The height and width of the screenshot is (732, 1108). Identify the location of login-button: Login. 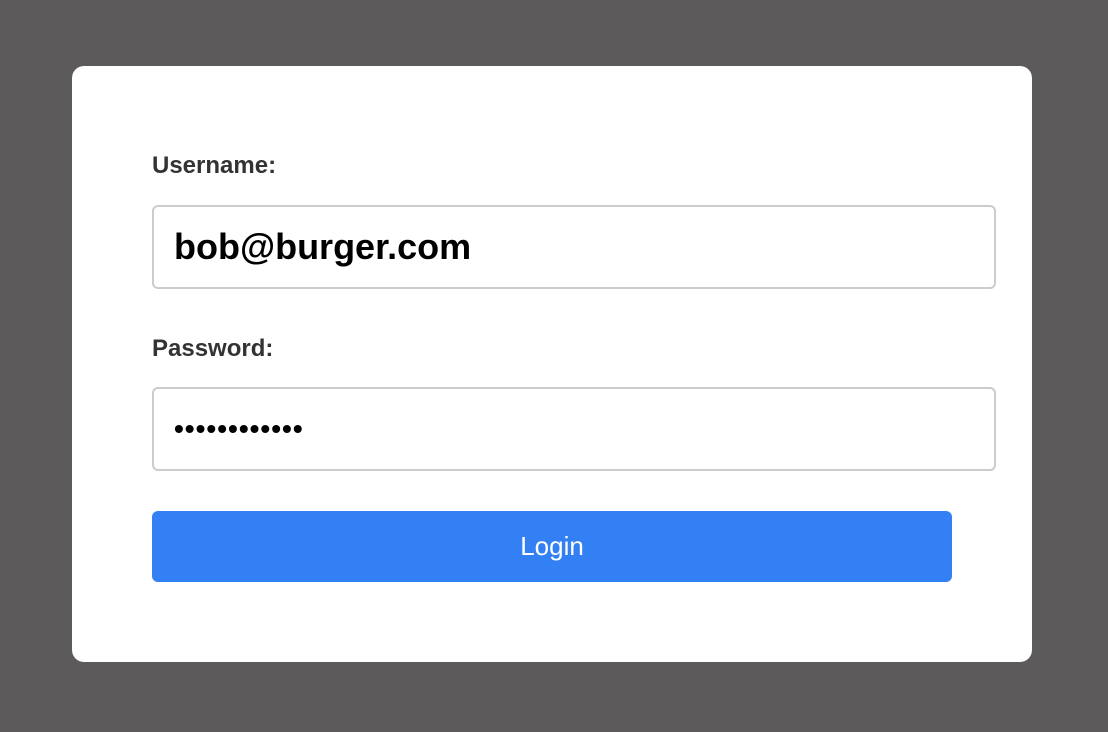
(552, 546).